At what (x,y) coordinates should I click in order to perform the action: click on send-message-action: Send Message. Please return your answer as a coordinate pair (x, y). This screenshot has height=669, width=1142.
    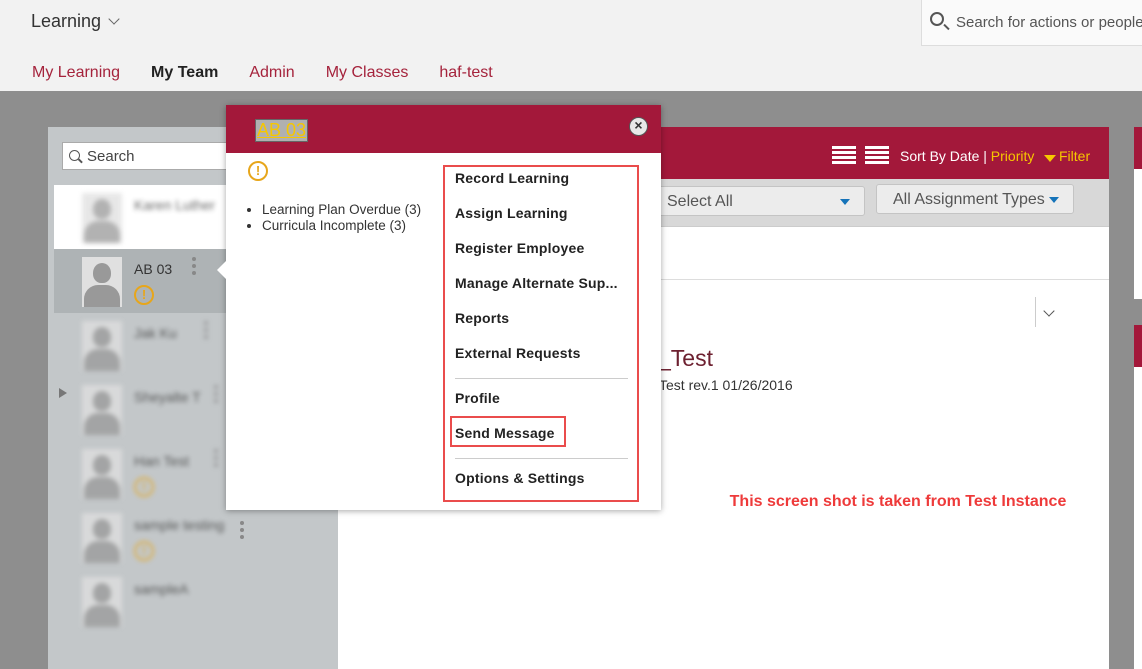
    Looking at the image, I should click on (505, 433).